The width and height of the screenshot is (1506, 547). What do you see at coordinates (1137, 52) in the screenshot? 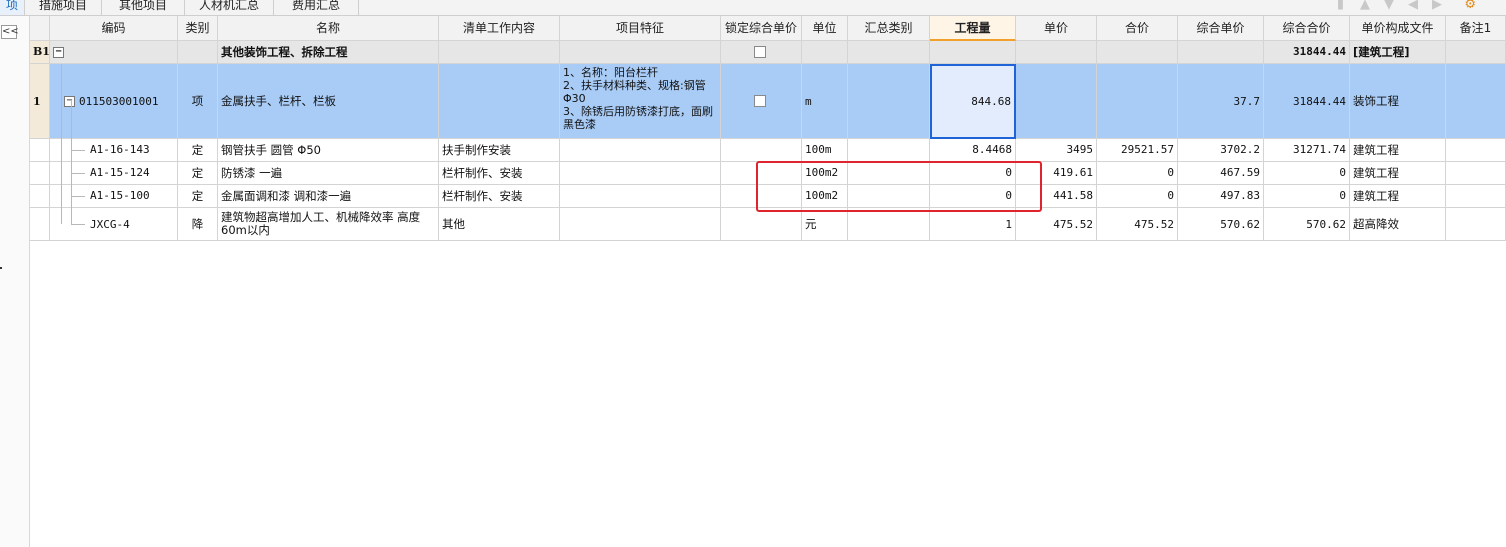
I see `section-total-cell` at bounding box center [1137, 52].